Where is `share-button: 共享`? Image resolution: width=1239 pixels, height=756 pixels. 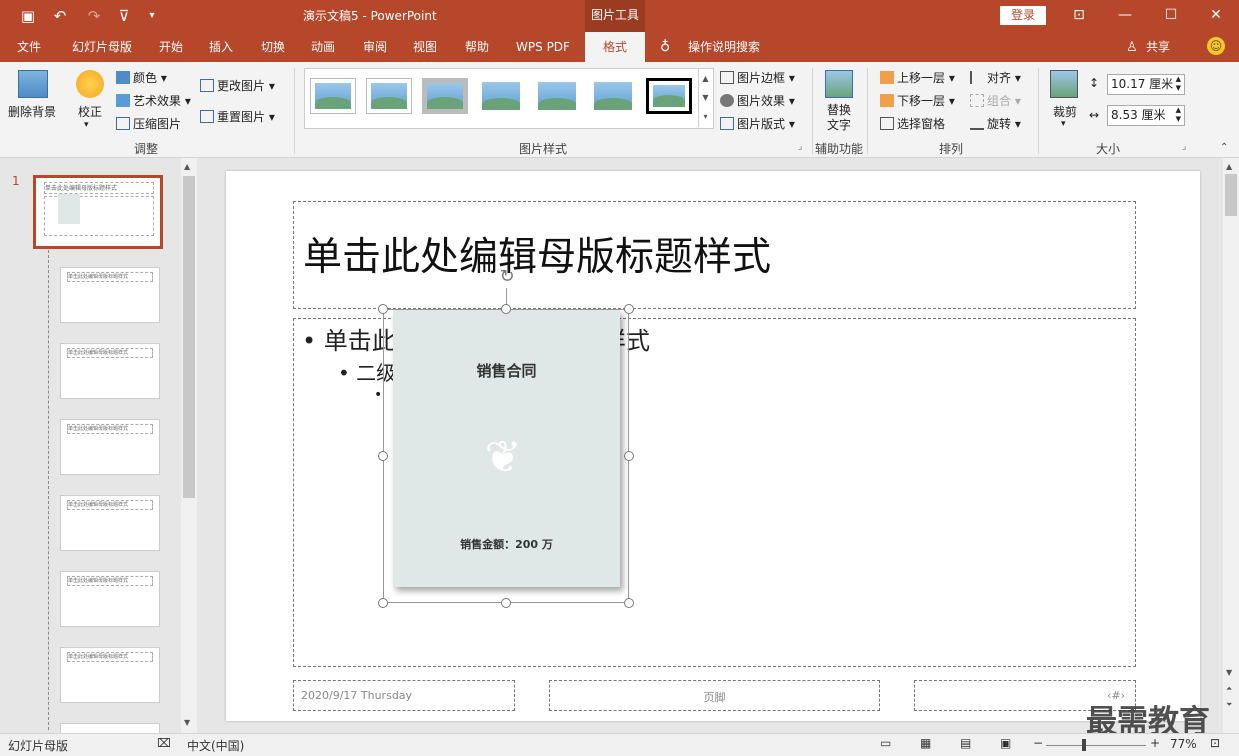 share-button: 共享 is located at coordinates (1158, 47).